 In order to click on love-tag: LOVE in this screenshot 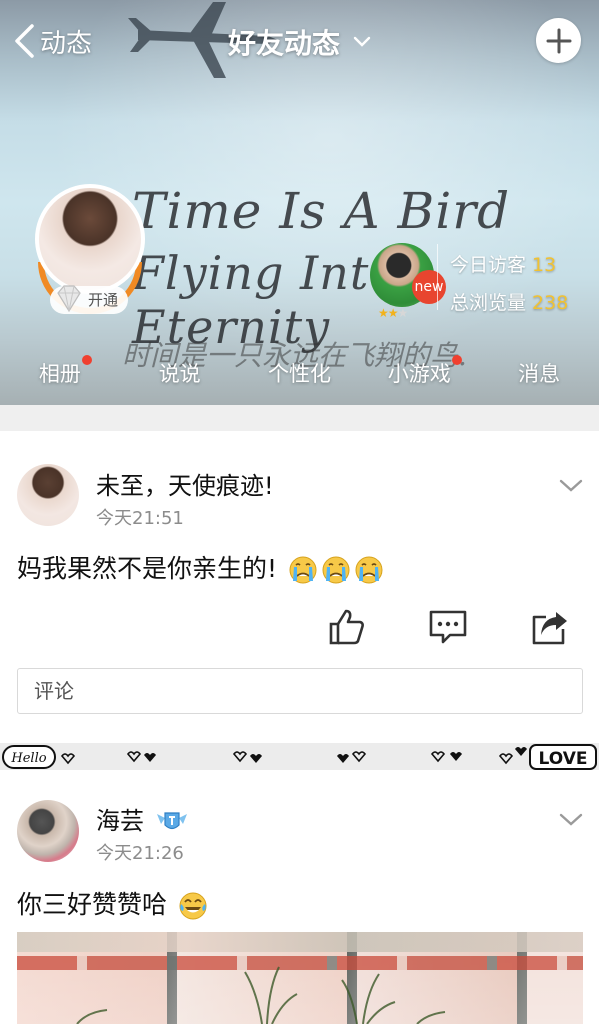, I will do `click(563, 759)`.